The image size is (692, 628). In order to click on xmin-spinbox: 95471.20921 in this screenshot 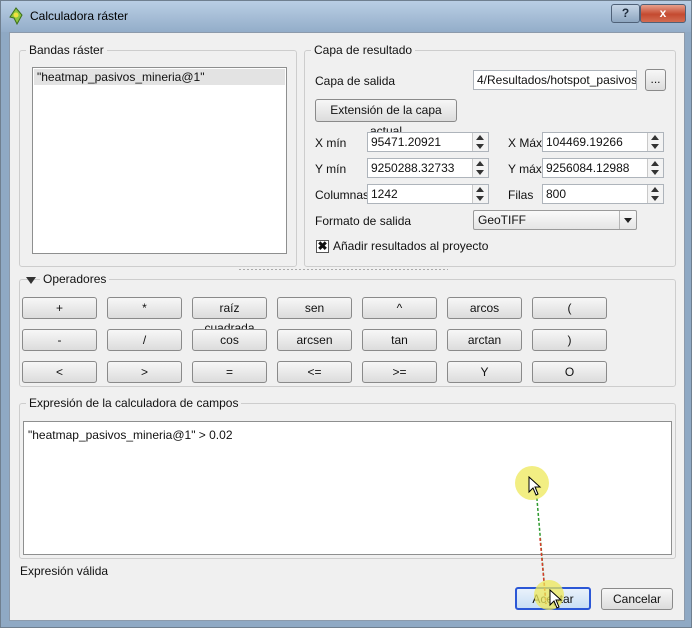, I will do `click(428, 142)`.